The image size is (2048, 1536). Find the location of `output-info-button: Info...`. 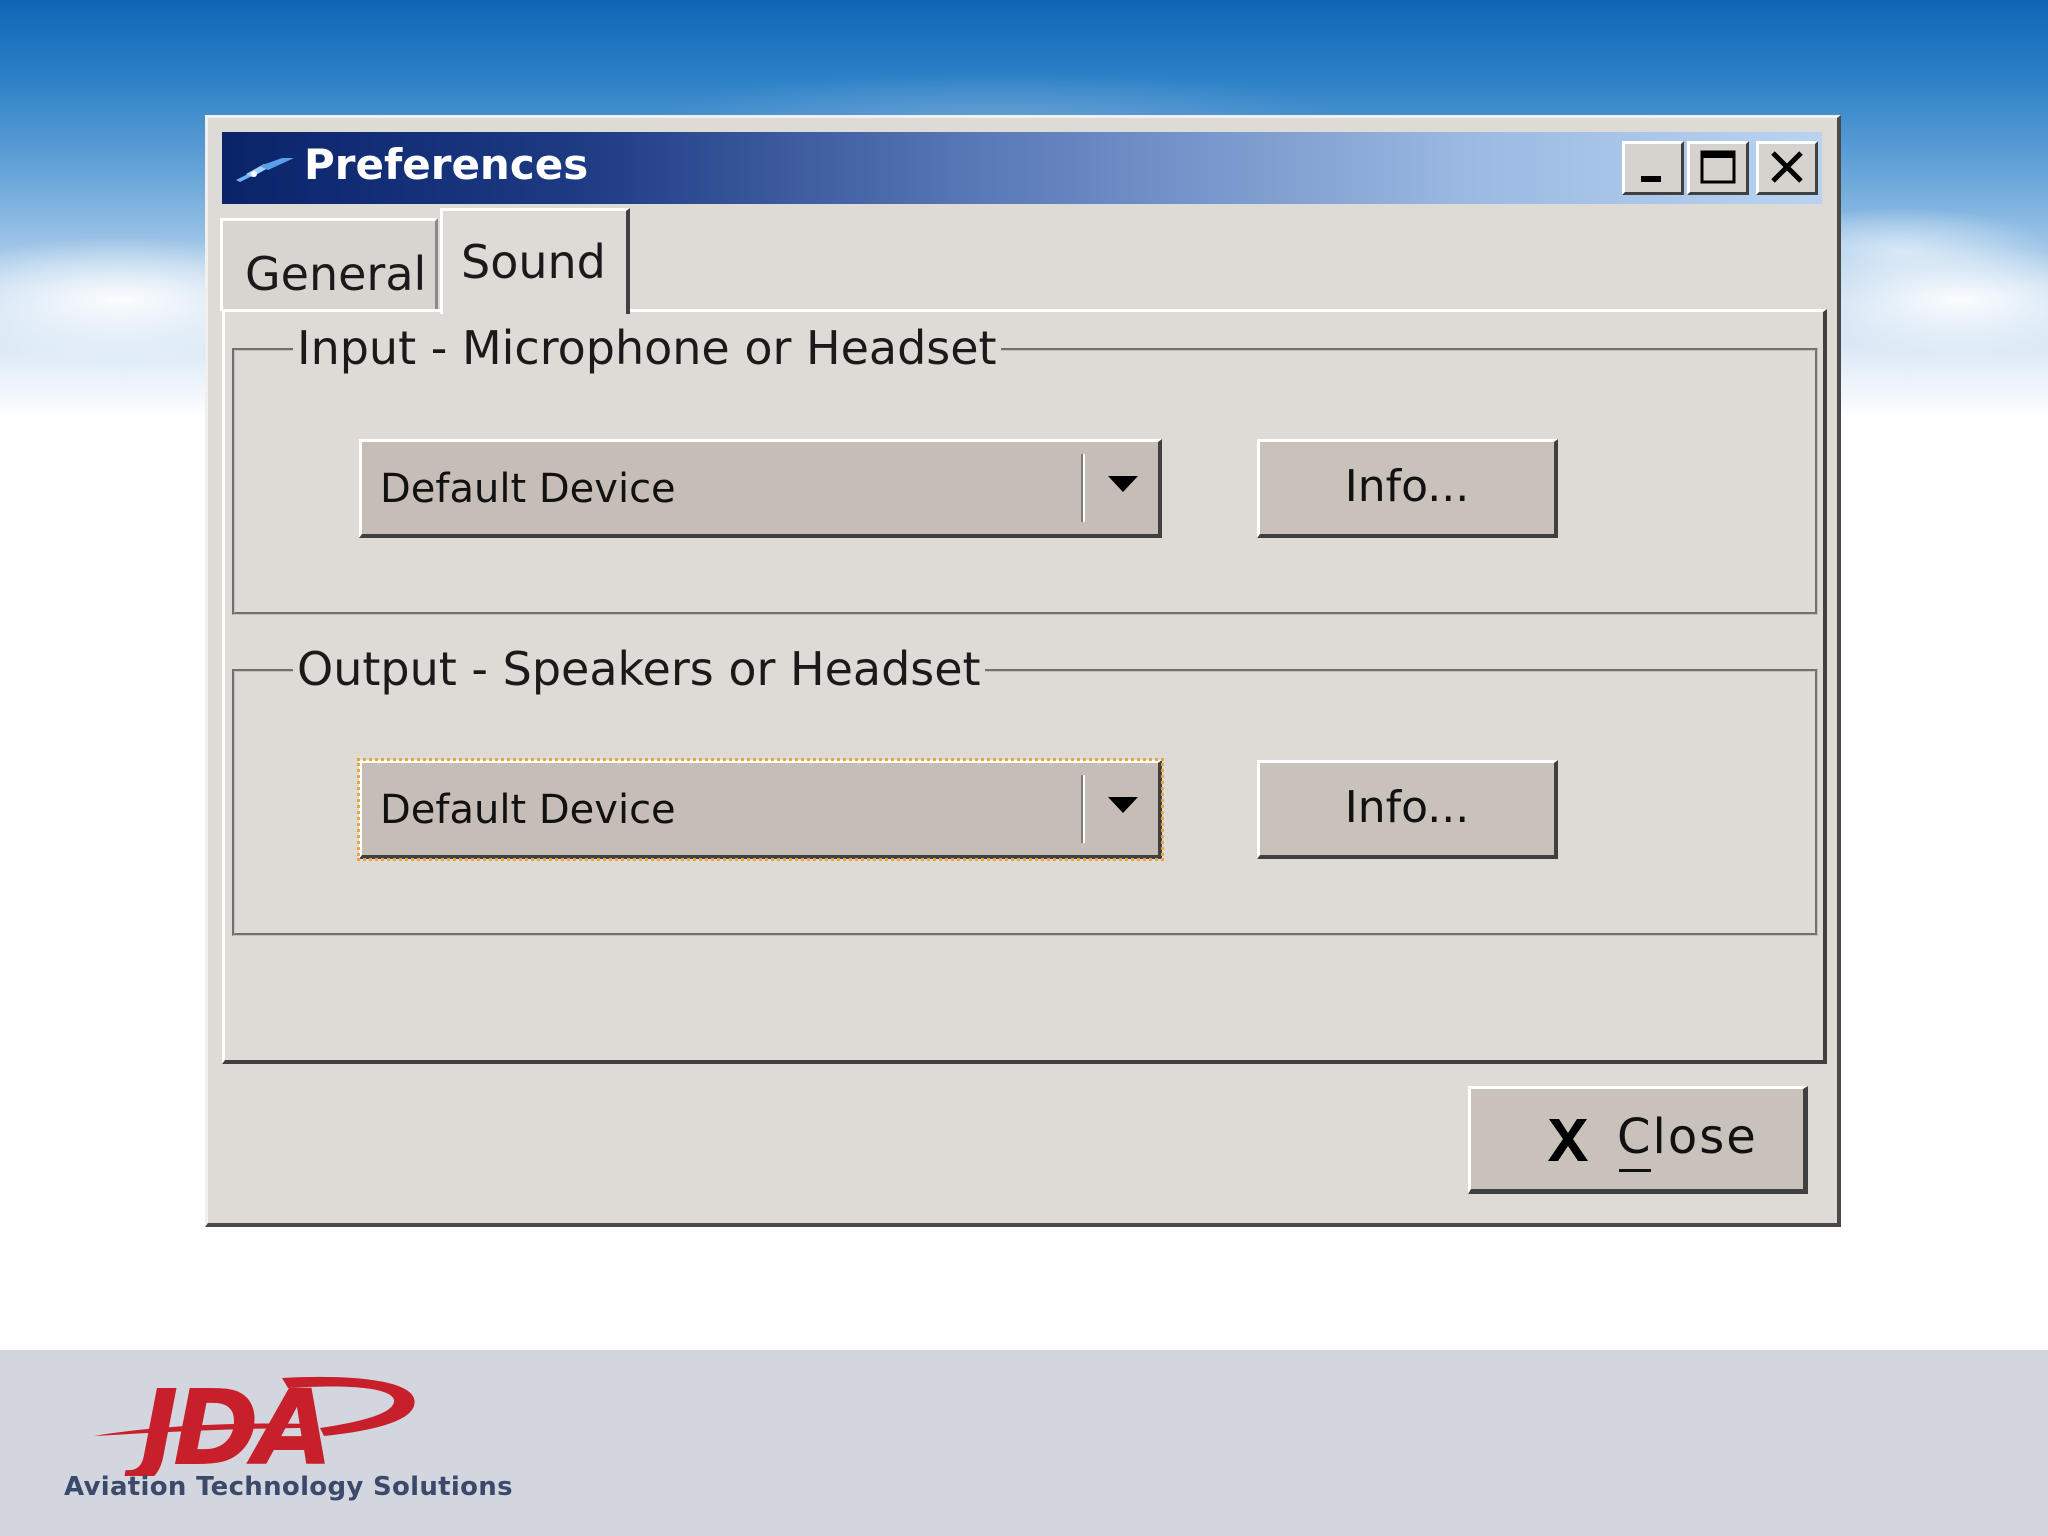

output-info-button: Info... is located at coordinates (1407, 809).